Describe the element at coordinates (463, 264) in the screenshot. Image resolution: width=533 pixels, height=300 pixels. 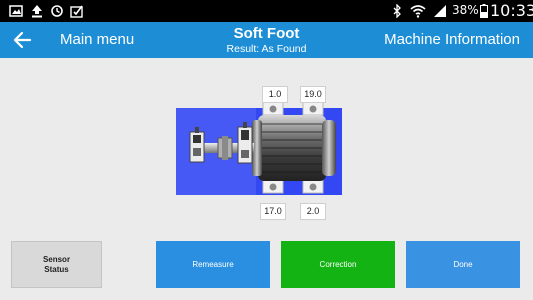
I see `done-button: Done` at that location.